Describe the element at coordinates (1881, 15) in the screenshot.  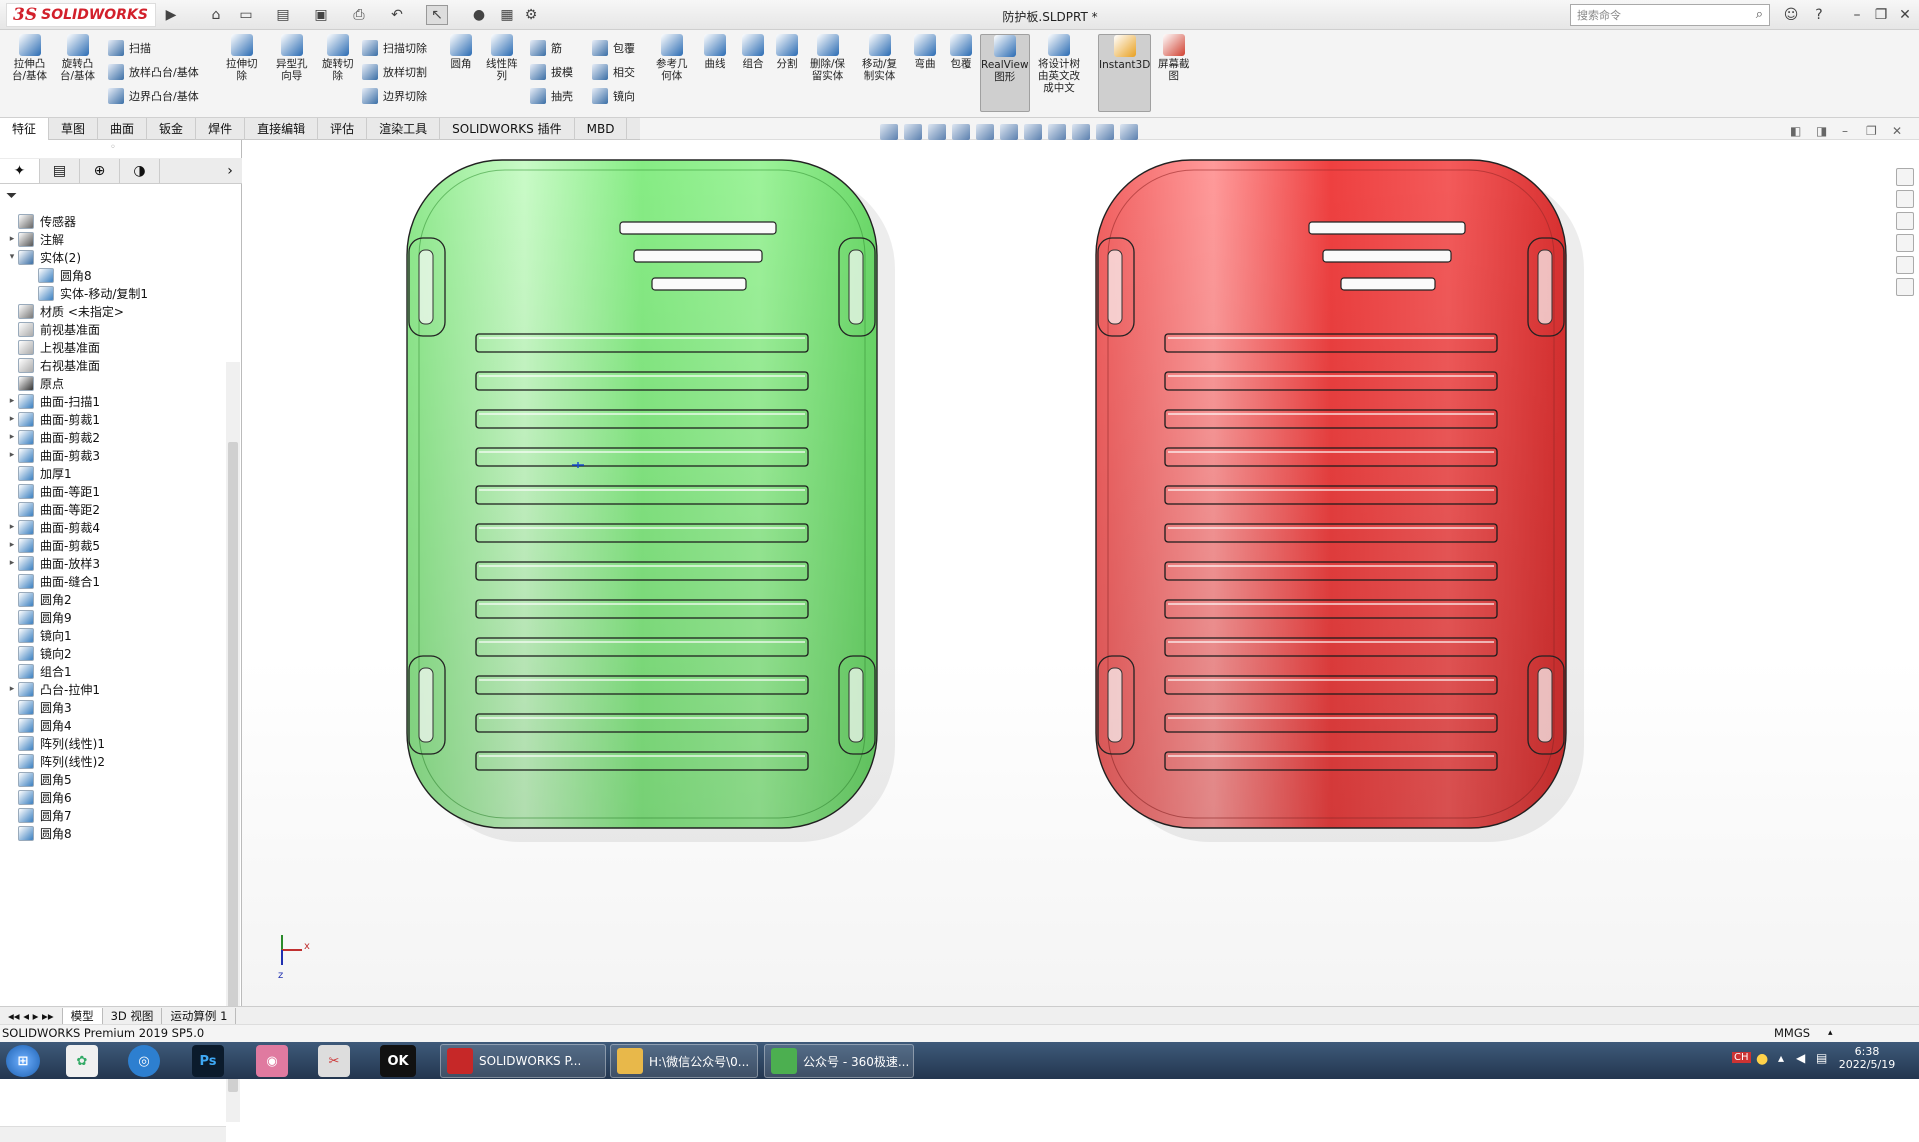
I see `restore-window-icon: ❐` at that location.